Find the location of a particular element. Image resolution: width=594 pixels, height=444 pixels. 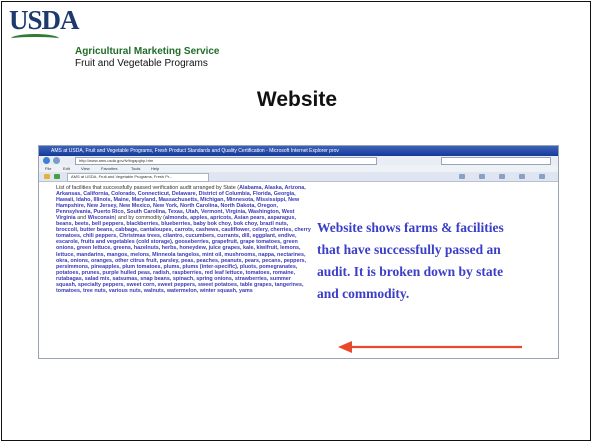

menu-favorites: Favorites is located at coordinates (109, 168).